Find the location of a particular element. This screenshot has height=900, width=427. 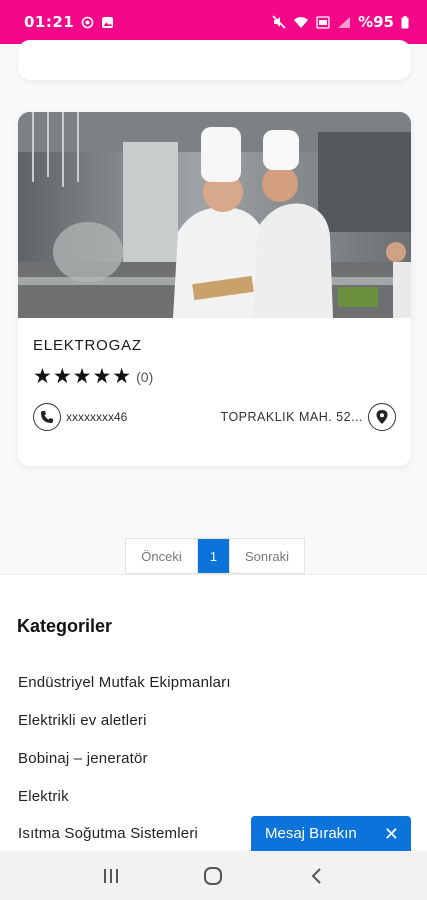

phone-group: xxxxxxxx46 is located at coordinates (80, 417).